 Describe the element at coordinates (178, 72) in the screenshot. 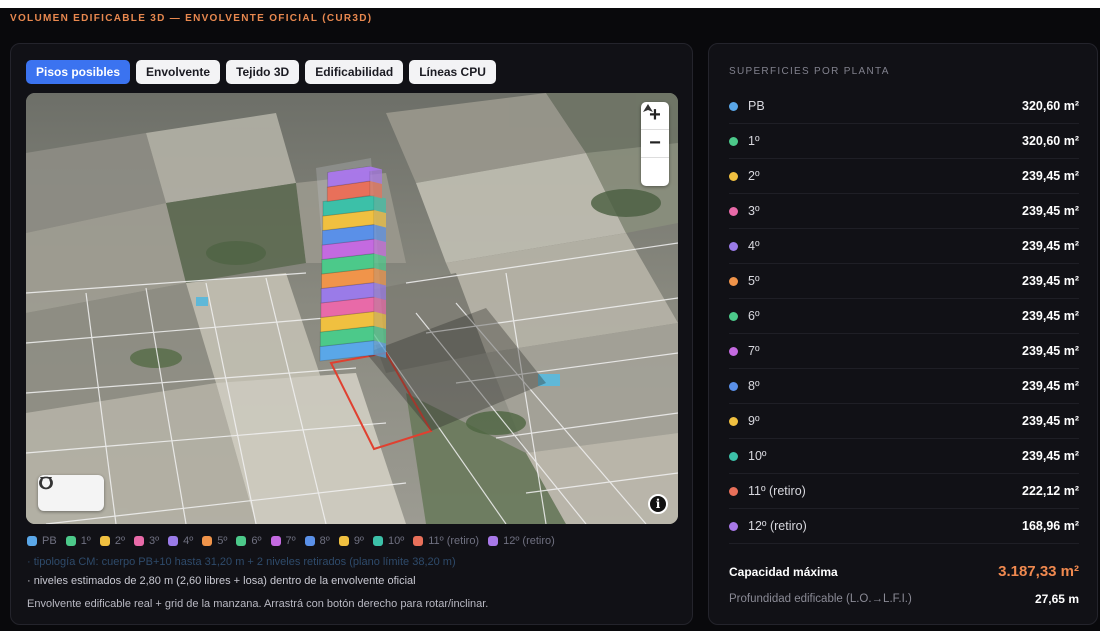

I see `tab-envolvente: Envolvente` at that location.